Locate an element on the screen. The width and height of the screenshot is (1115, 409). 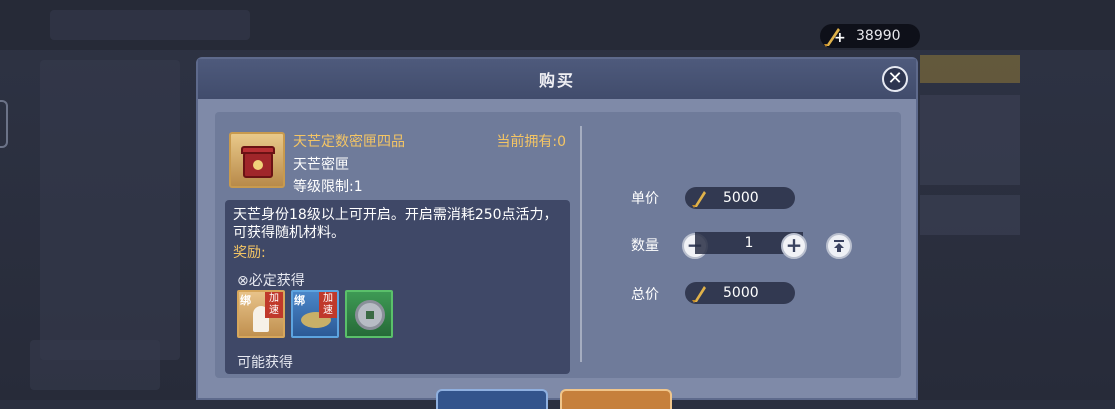
owned-count: 当前拥有:0 is located at coordinates (531, 142).